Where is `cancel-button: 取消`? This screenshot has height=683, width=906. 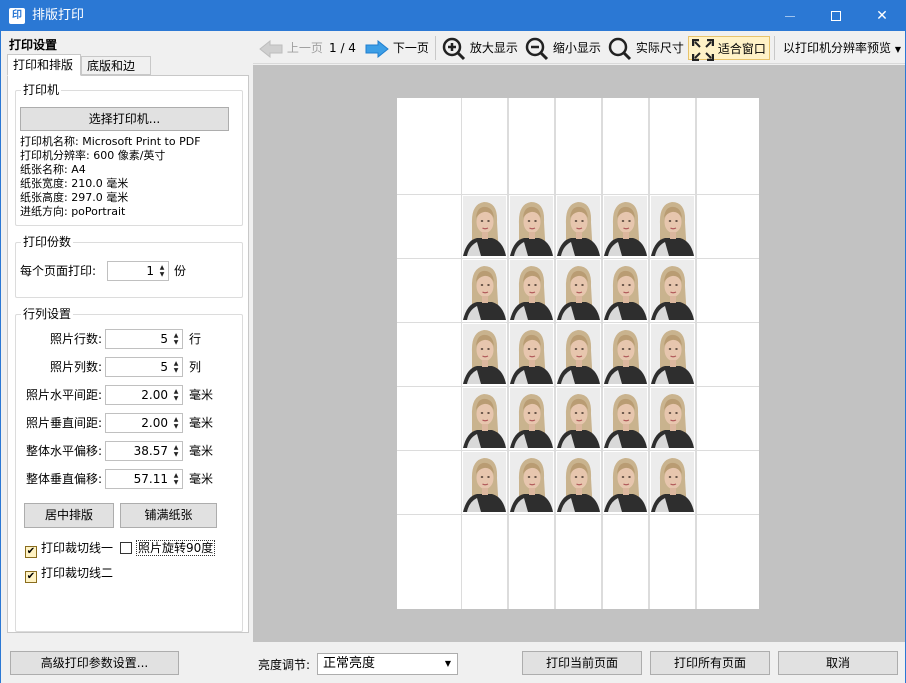
cancel-button: 取消 is located at coordinates (838, 663).